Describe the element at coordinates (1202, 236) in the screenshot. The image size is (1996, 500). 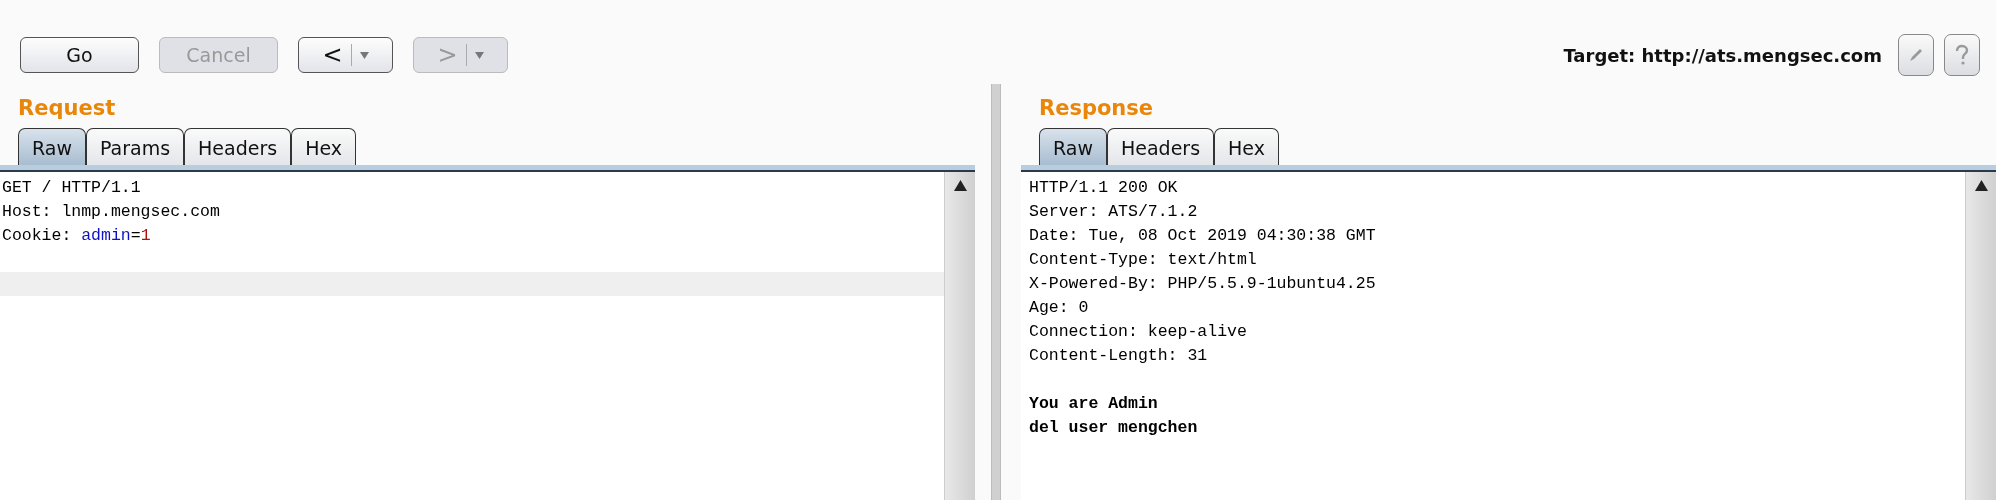
I see `code-line: Date: Tue, 08 Oct 2019 04:30:38 GMT` at that location.